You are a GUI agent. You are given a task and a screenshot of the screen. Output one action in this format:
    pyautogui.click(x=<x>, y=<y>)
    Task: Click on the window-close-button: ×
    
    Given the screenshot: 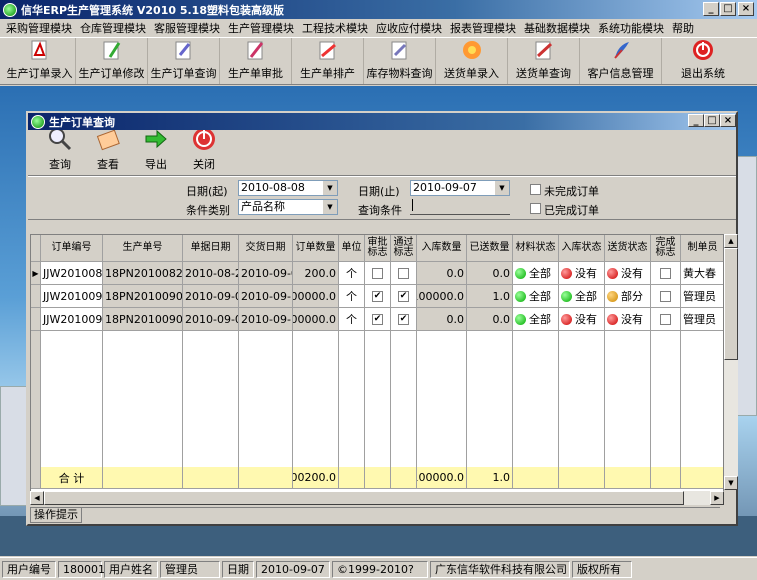 What is the action you would take?
    pyautogui.click(x=728, y=120)
    